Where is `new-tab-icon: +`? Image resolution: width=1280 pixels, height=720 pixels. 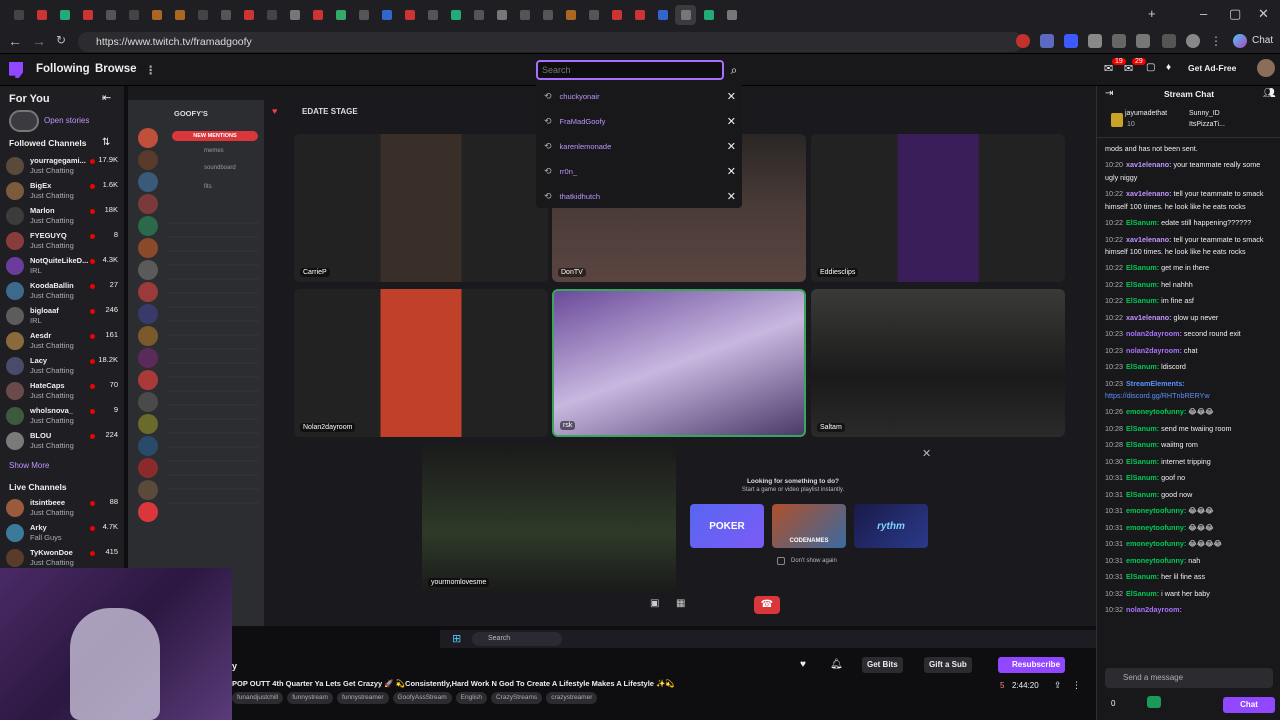
new-tab-icon: + is located at coordinates (1152, 13).